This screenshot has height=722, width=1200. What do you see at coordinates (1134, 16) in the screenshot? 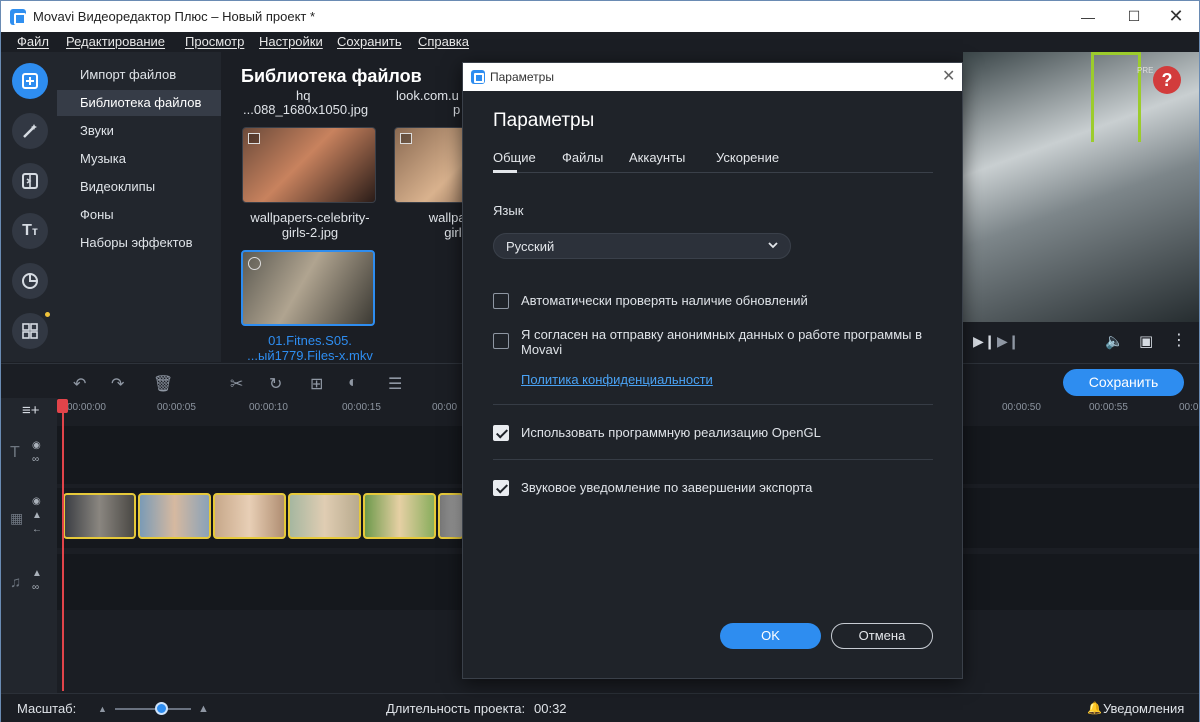
I see `maximize-button: ☐` at bounding box center [1134, 16].